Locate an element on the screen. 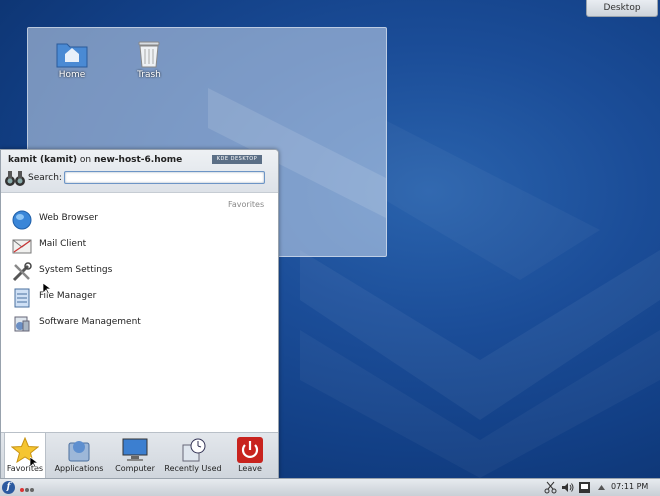  trash-icon is located at coordinates (149, 54).